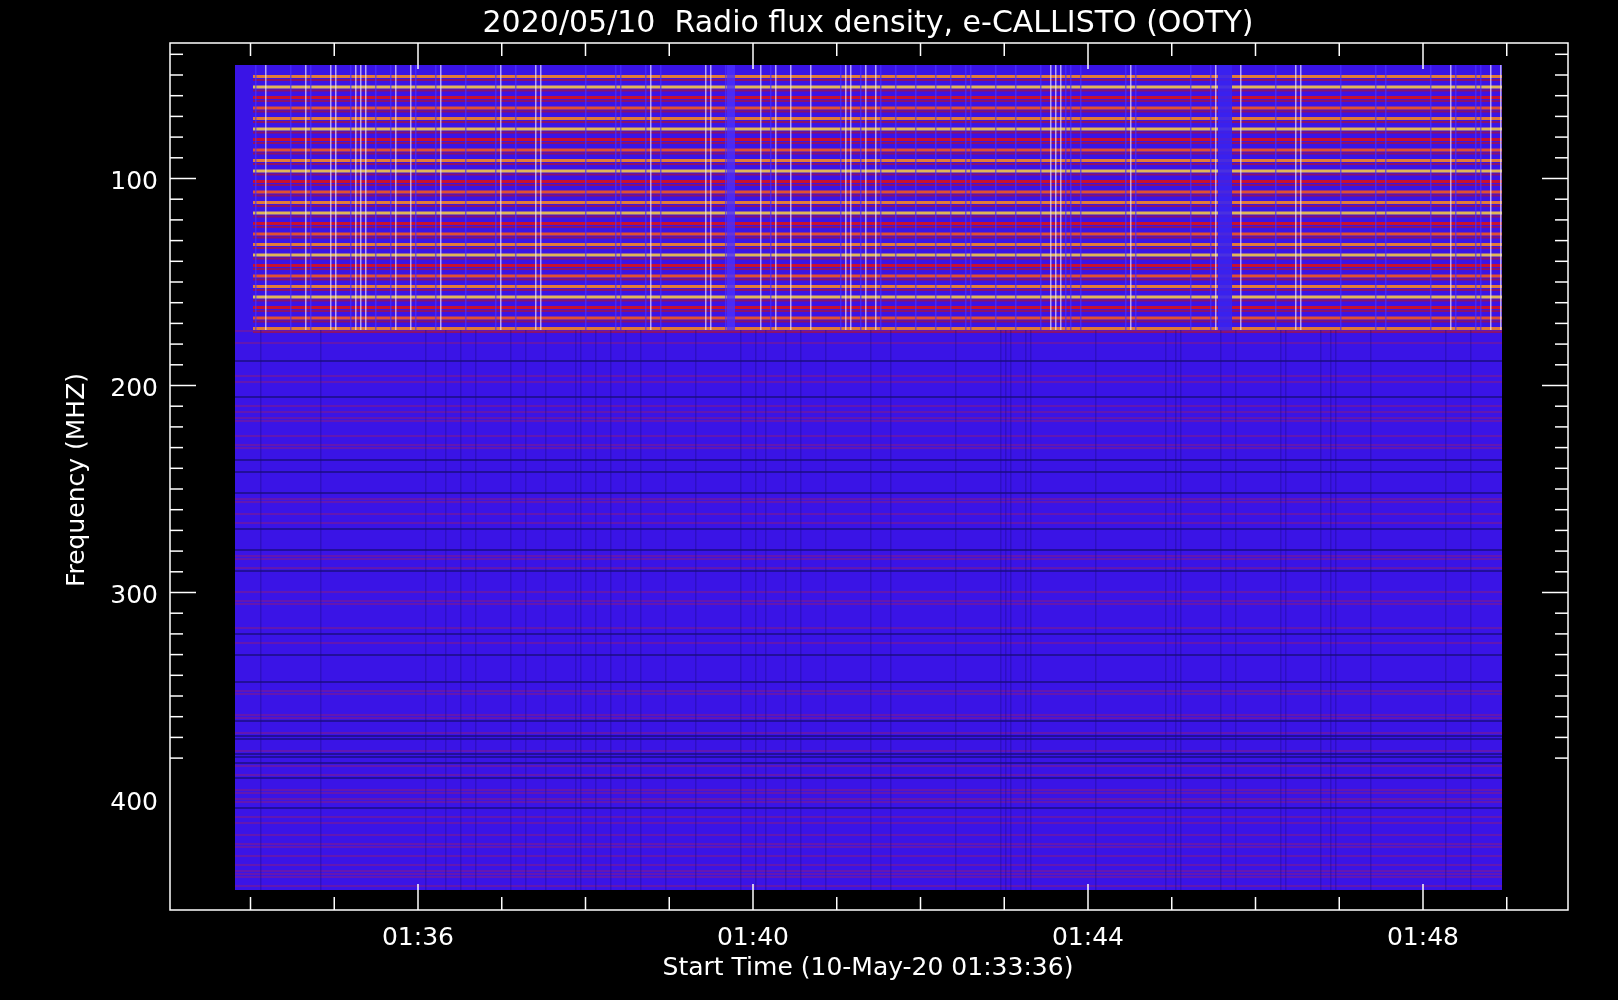  Describe the element at coordinates (868, 966) in the screenshot. I see `x-axis-title: Start Time (10-May-20 01:33:36)` at that location.